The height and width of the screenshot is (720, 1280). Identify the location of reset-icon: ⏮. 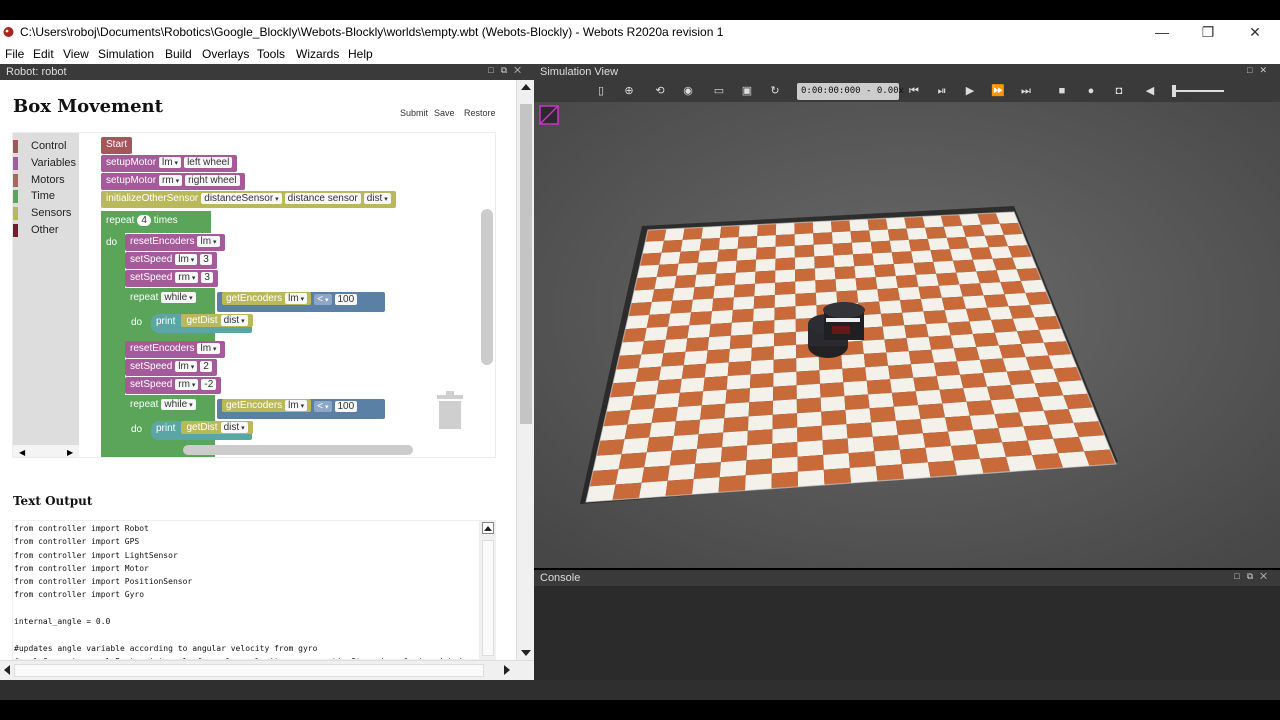
(914, 91).